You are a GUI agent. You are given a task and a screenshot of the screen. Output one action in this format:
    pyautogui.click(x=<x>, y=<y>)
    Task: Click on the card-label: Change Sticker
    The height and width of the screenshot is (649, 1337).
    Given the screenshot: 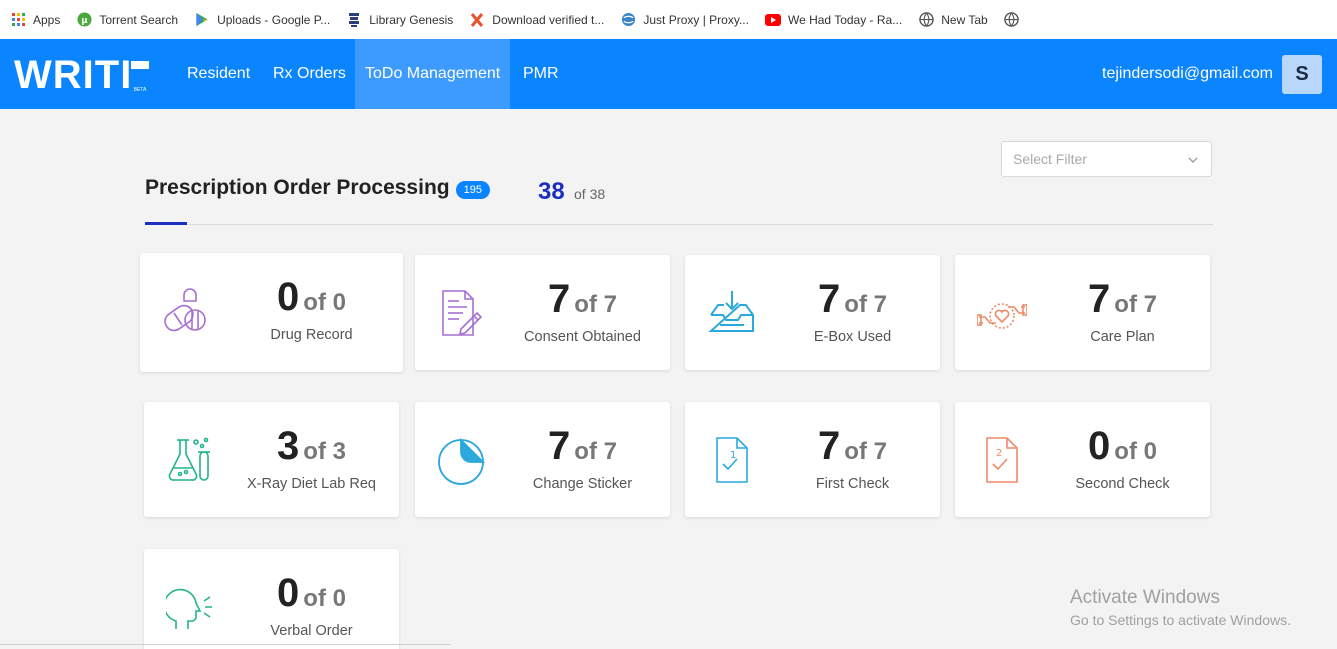 What is the action you would take?
    pyautogui.click(x=582, y=484)
    